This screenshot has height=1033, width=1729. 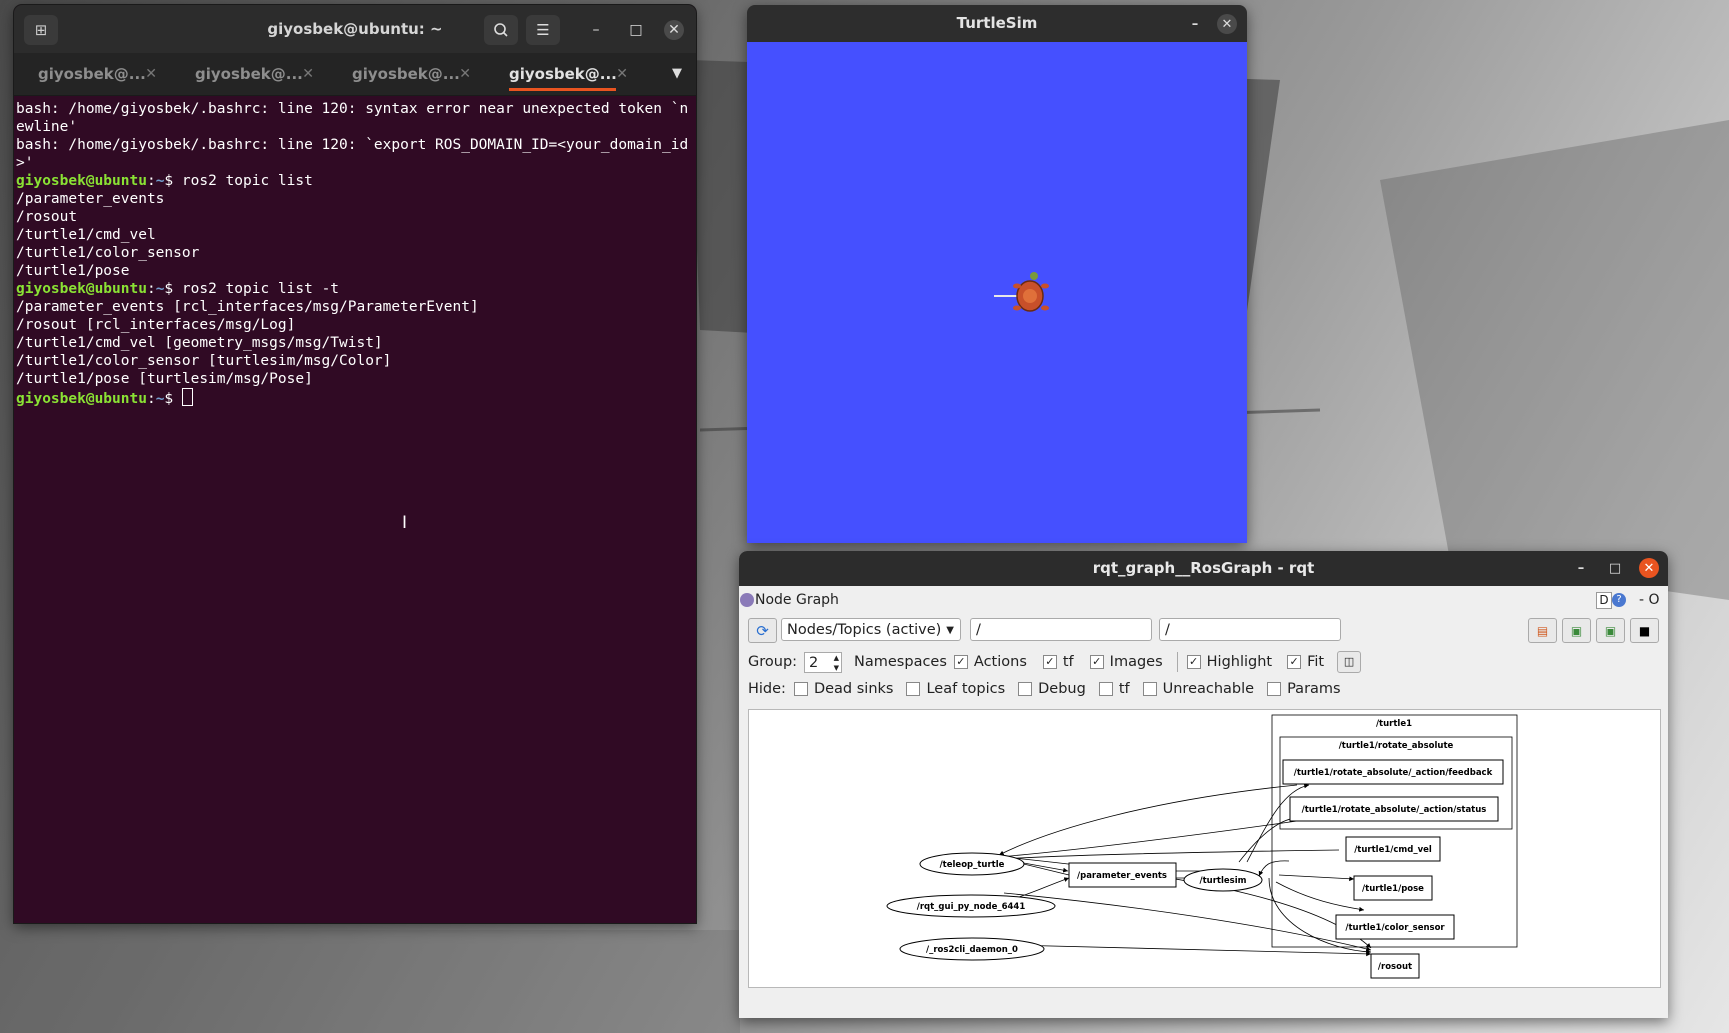 What do you see at coordinates (972, 950) in the screenshot?
I see `node-ros2cli-daemon: /_ros2cli_daemon_0` at bounding box center [972, 950].